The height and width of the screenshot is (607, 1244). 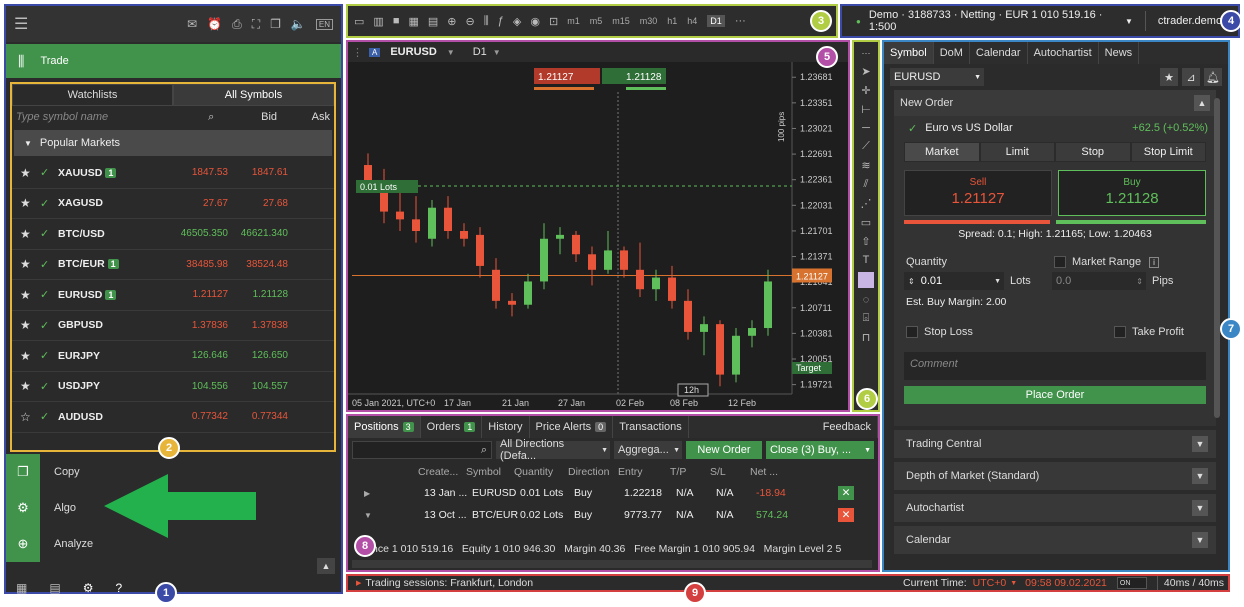 What do you see at coordinates (486, 21) in the screenshot?
I see `chart-type-icon: ⫼` at bounding box center [486, 21].